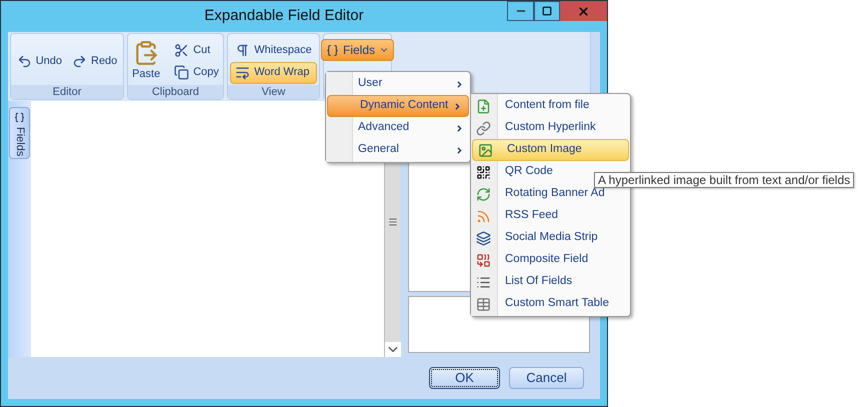 This screenshot has height=407, width=864. Describe the element at coordinates (515, 216) in the screenshot. I see `menu-item: RSS Feed` at that location.